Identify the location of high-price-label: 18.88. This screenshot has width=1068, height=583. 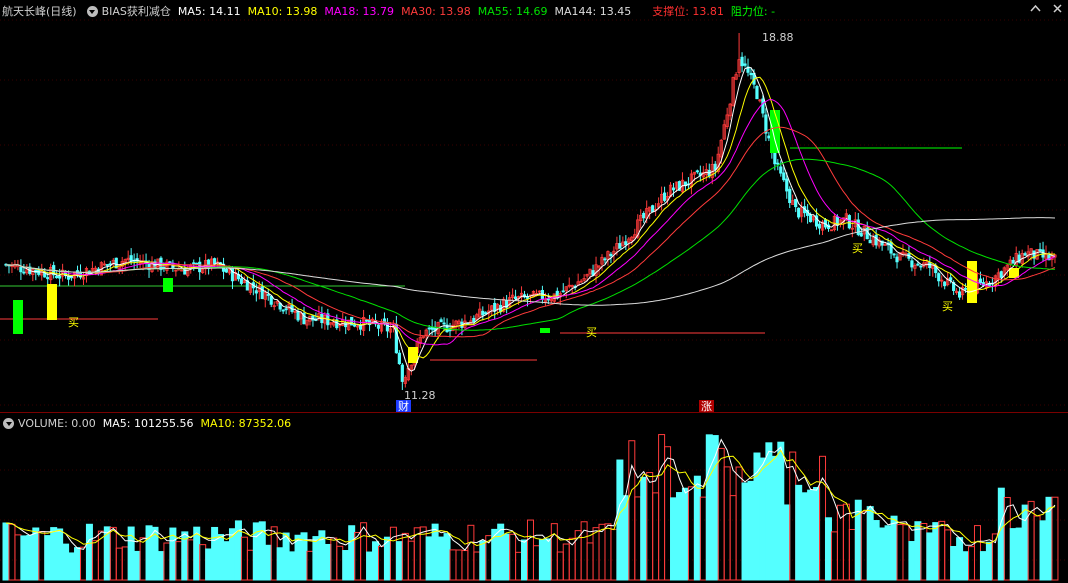
(778, 37).